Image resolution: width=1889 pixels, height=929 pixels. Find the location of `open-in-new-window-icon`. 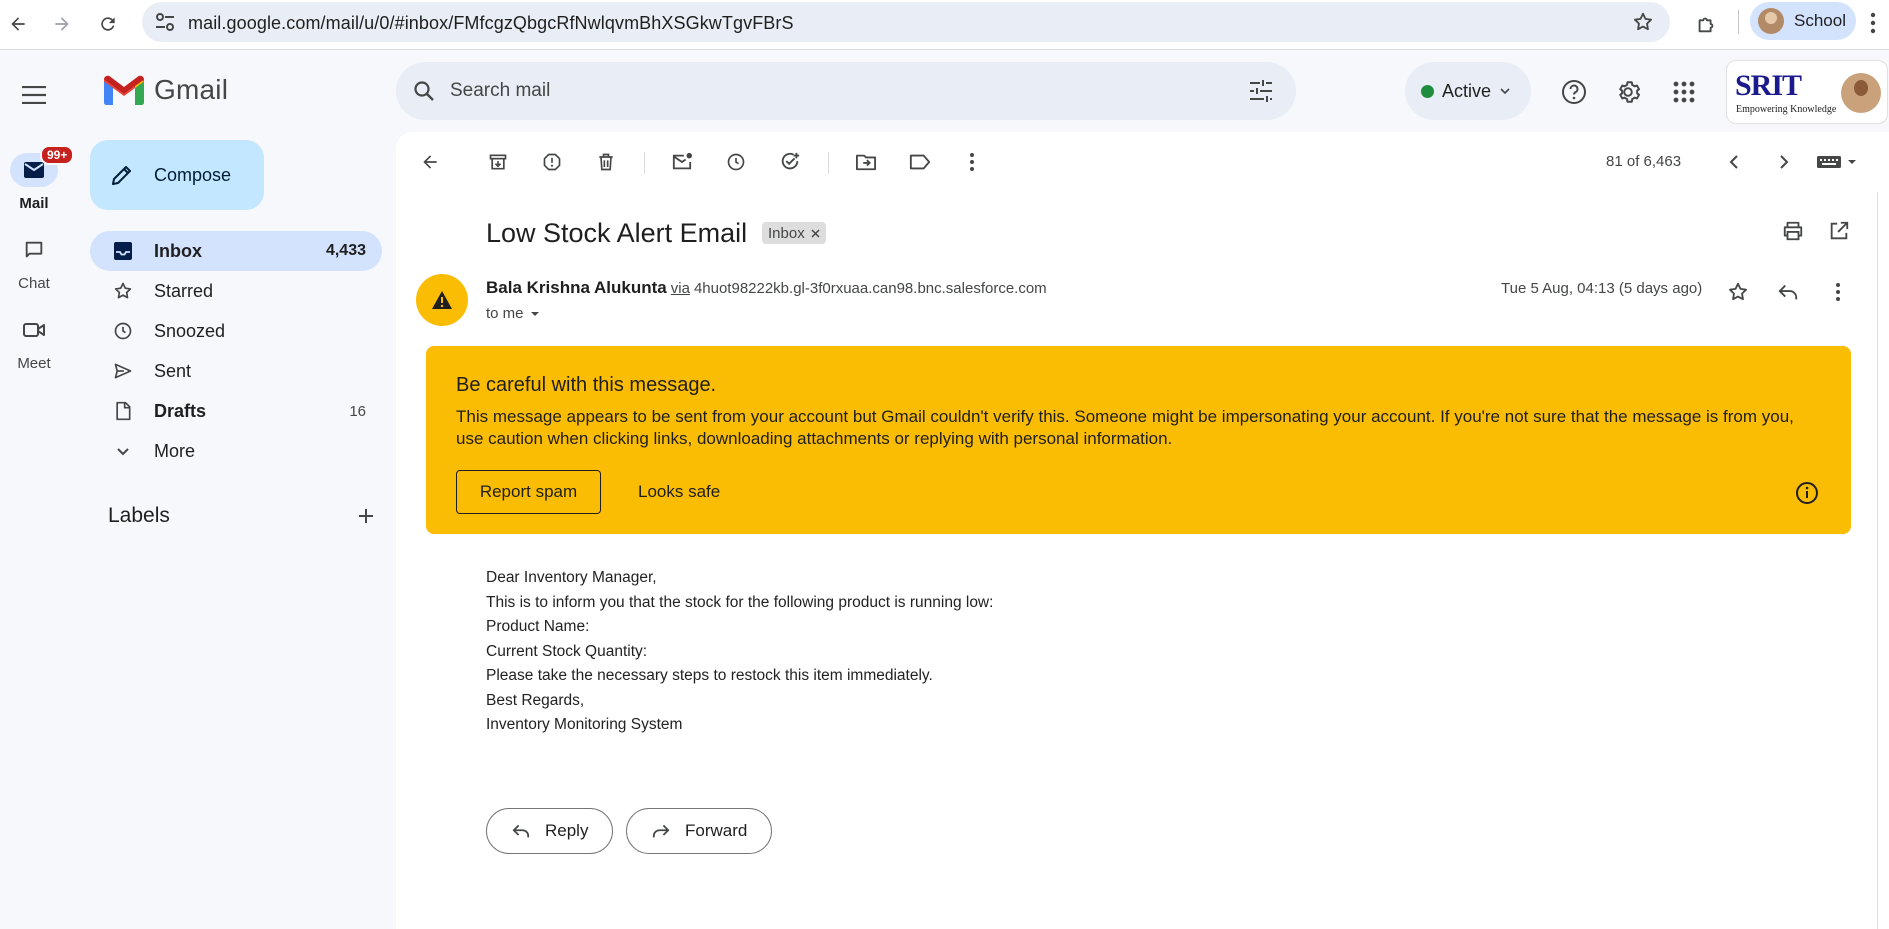

open-in-new-window-icon is located at coordinates (1839, 231).